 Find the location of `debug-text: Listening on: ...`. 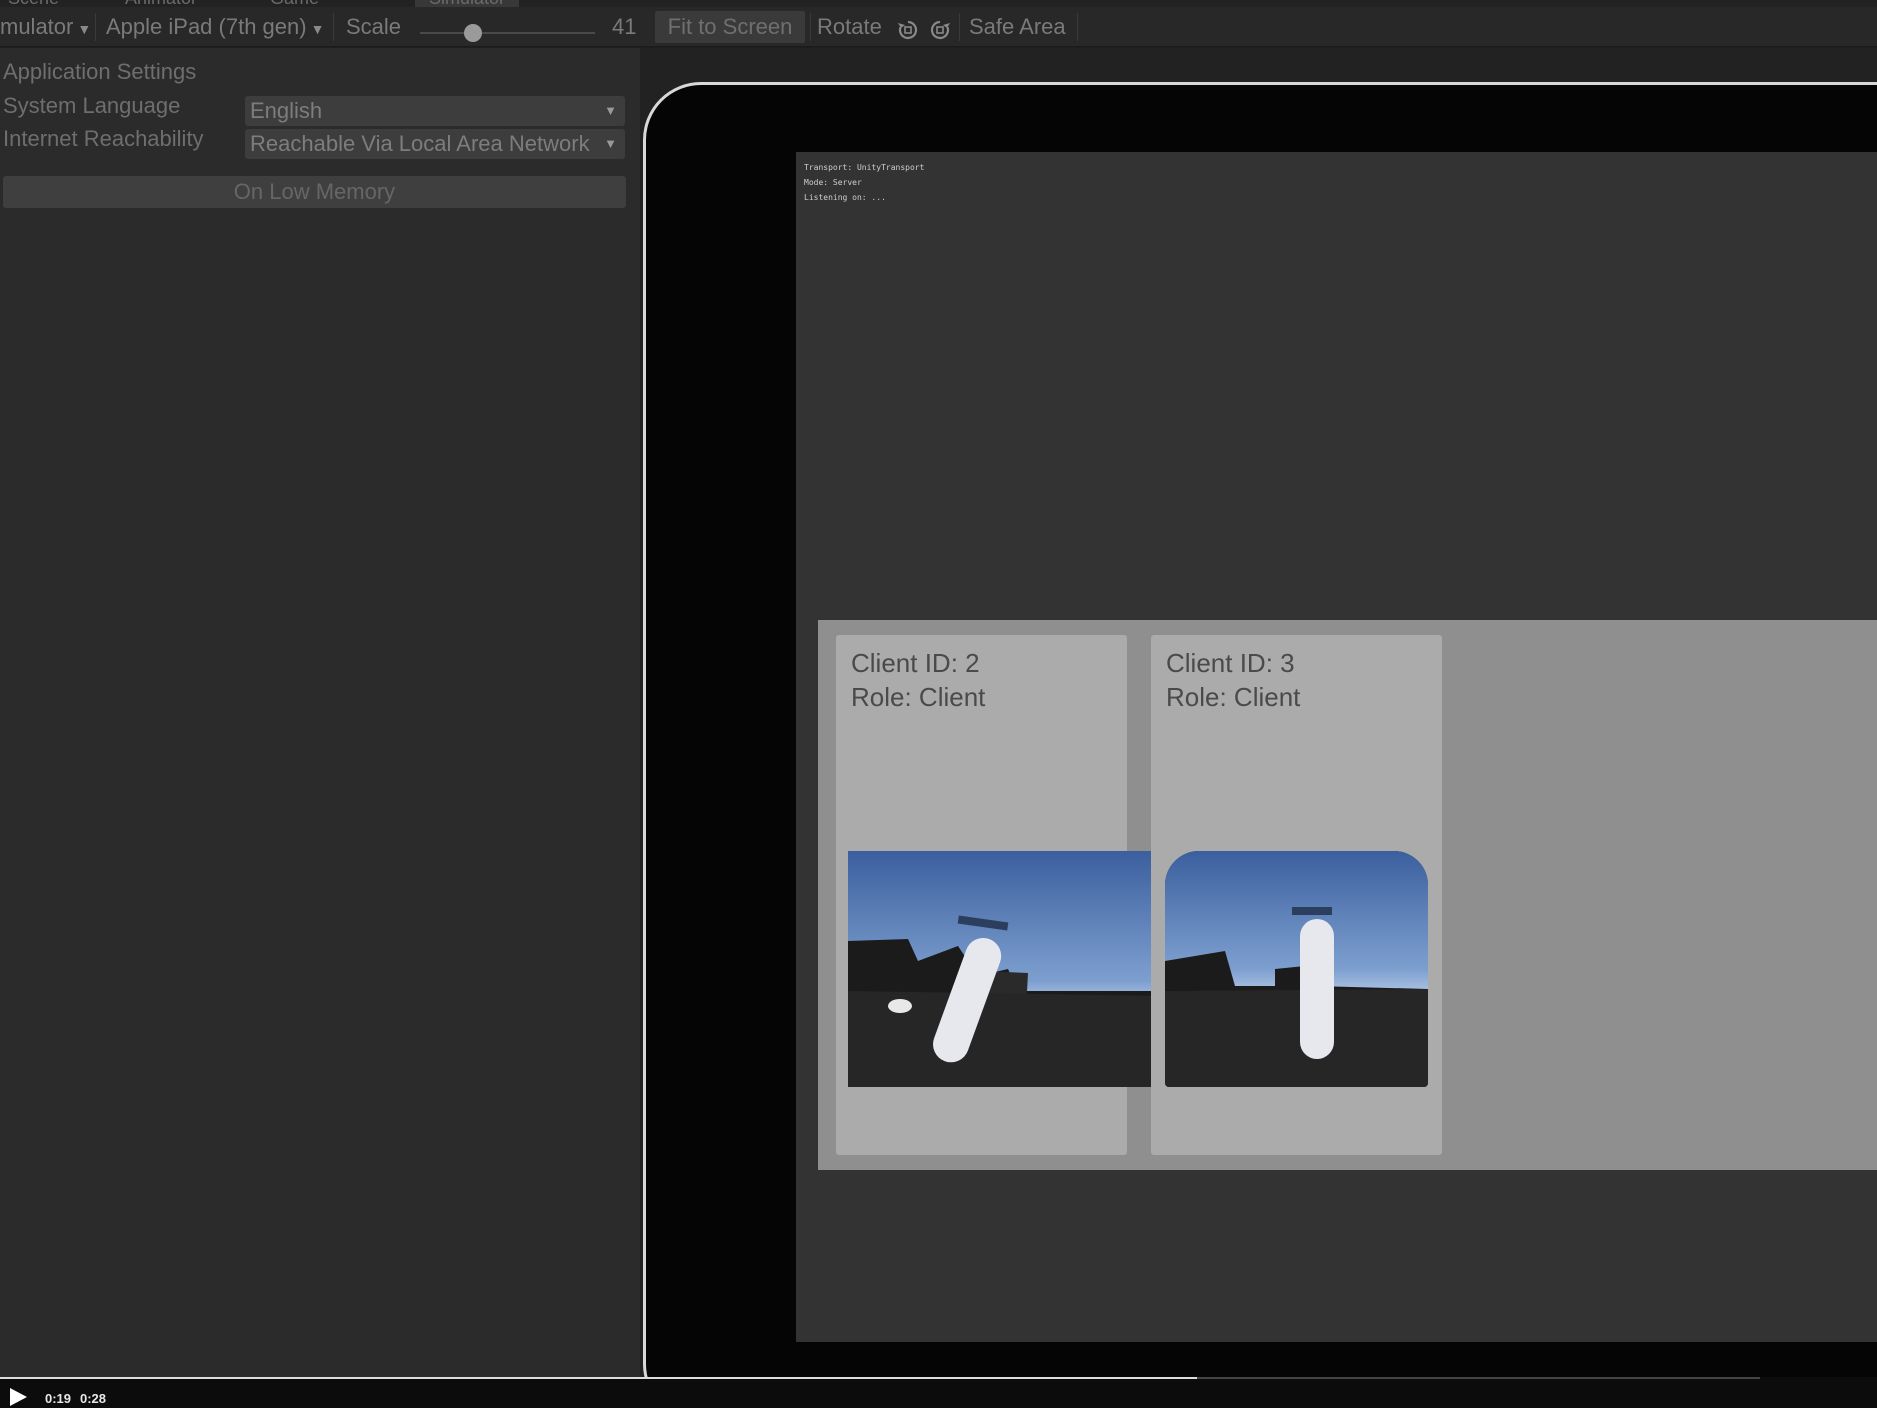

debug-text: Listening on: ... is located at coordinates (845, 197).